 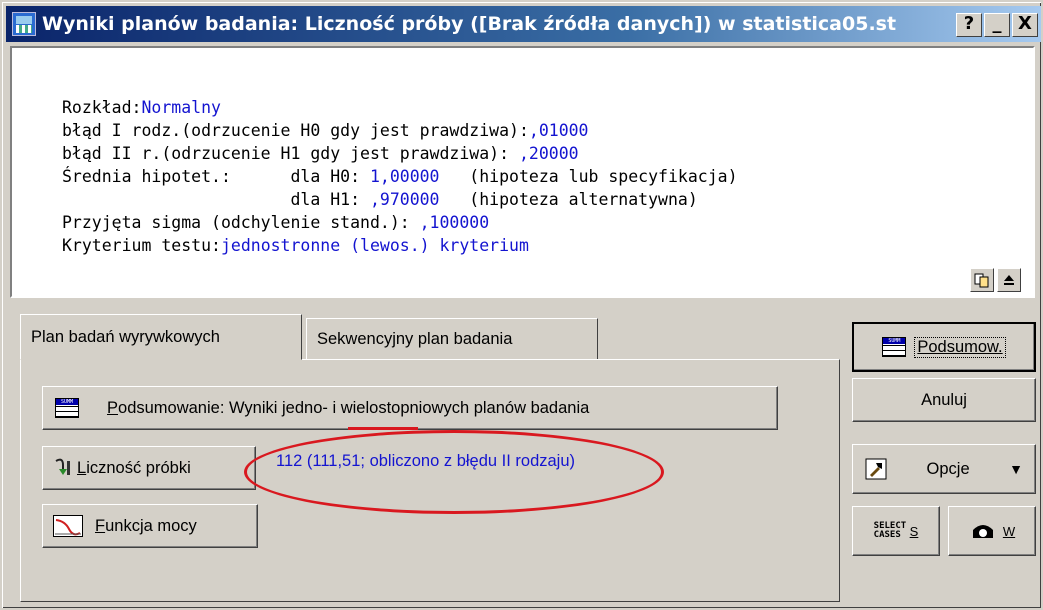 I want to click on mean-h1-note: (hipoteza alternatywna), so click(x=568, y=199).